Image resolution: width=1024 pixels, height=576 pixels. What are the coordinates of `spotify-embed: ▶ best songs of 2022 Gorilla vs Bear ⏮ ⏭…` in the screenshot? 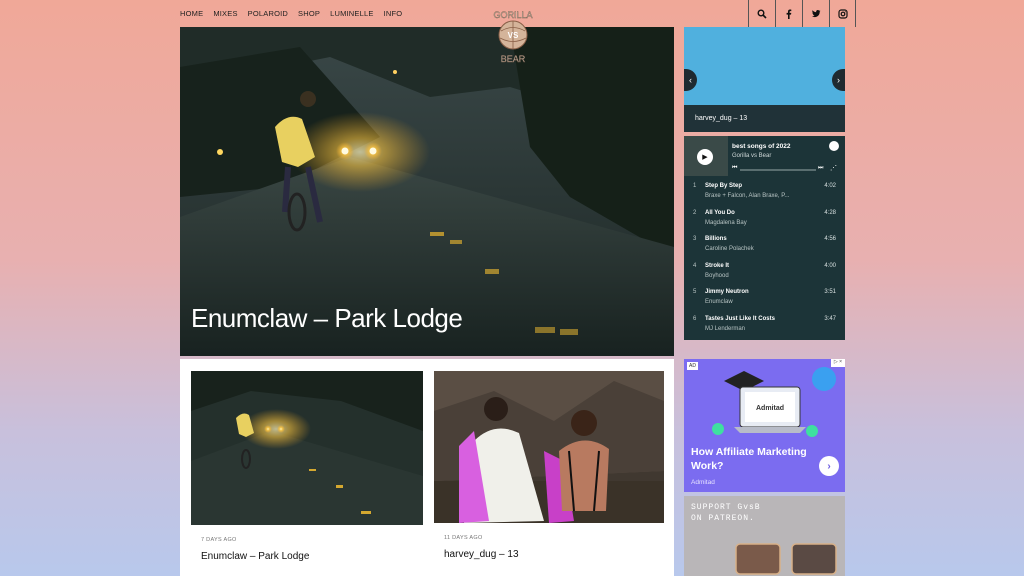 It's located at (764, 238).